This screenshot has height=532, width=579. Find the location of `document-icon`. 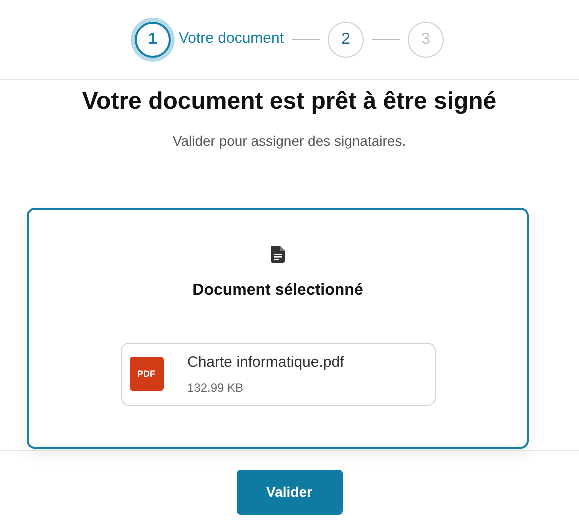

document-icon is located at coordinates (278, 254).